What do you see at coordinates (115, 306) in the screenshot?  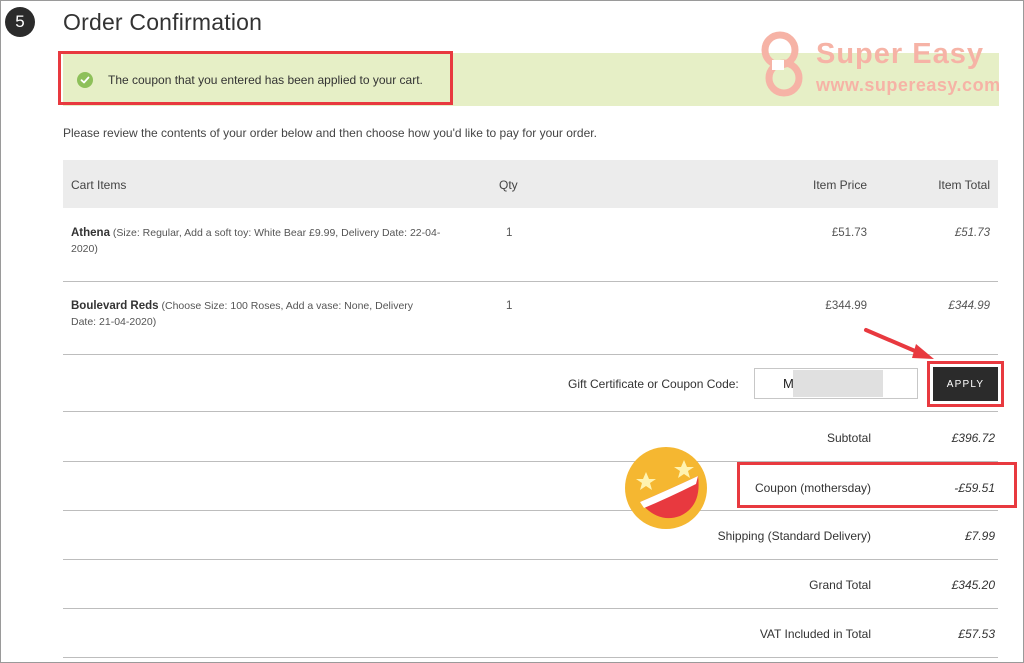 I see `cart-item-name: Boulevard Reds` at bounding box center [115, 306].